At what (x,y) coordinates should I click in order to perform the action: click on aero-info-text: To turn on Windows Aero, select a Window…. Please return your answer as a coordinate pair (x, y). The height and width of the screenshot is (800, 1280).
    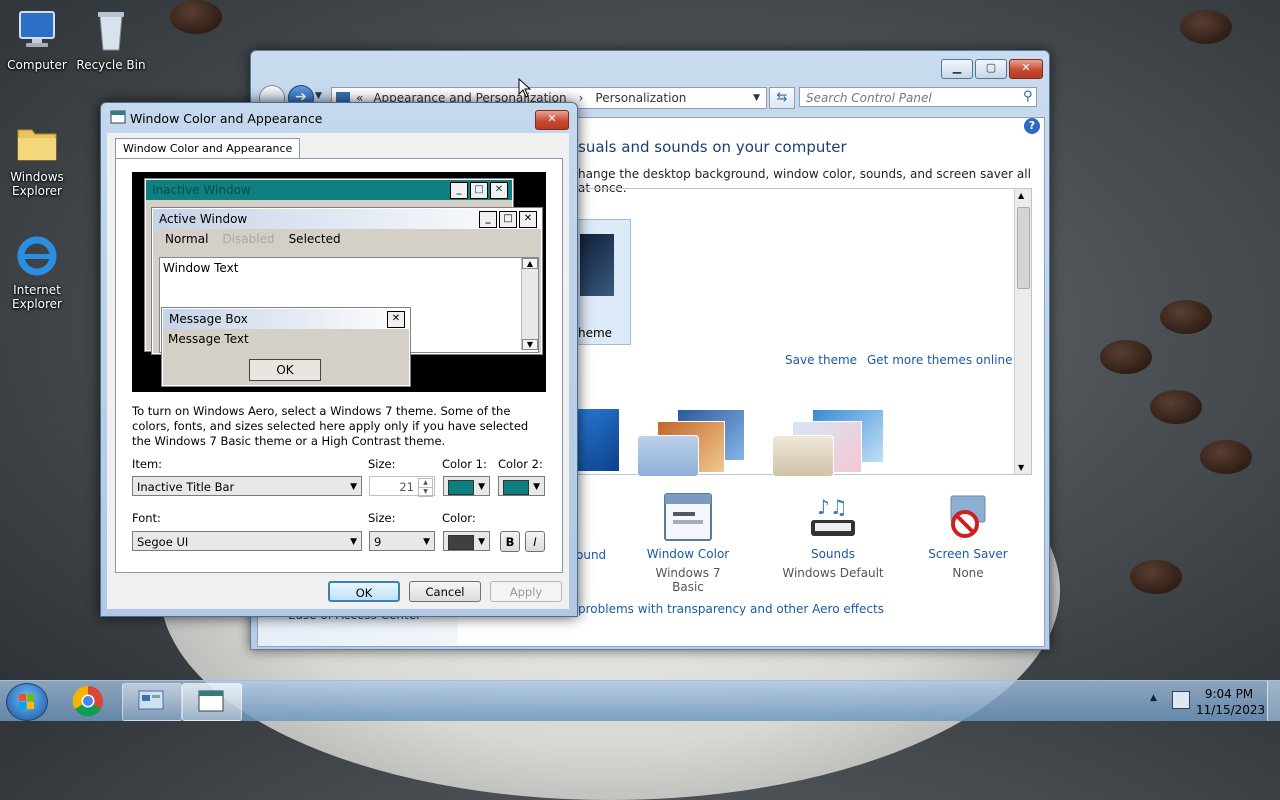
    Looking at the image, I should click on (330, 426).